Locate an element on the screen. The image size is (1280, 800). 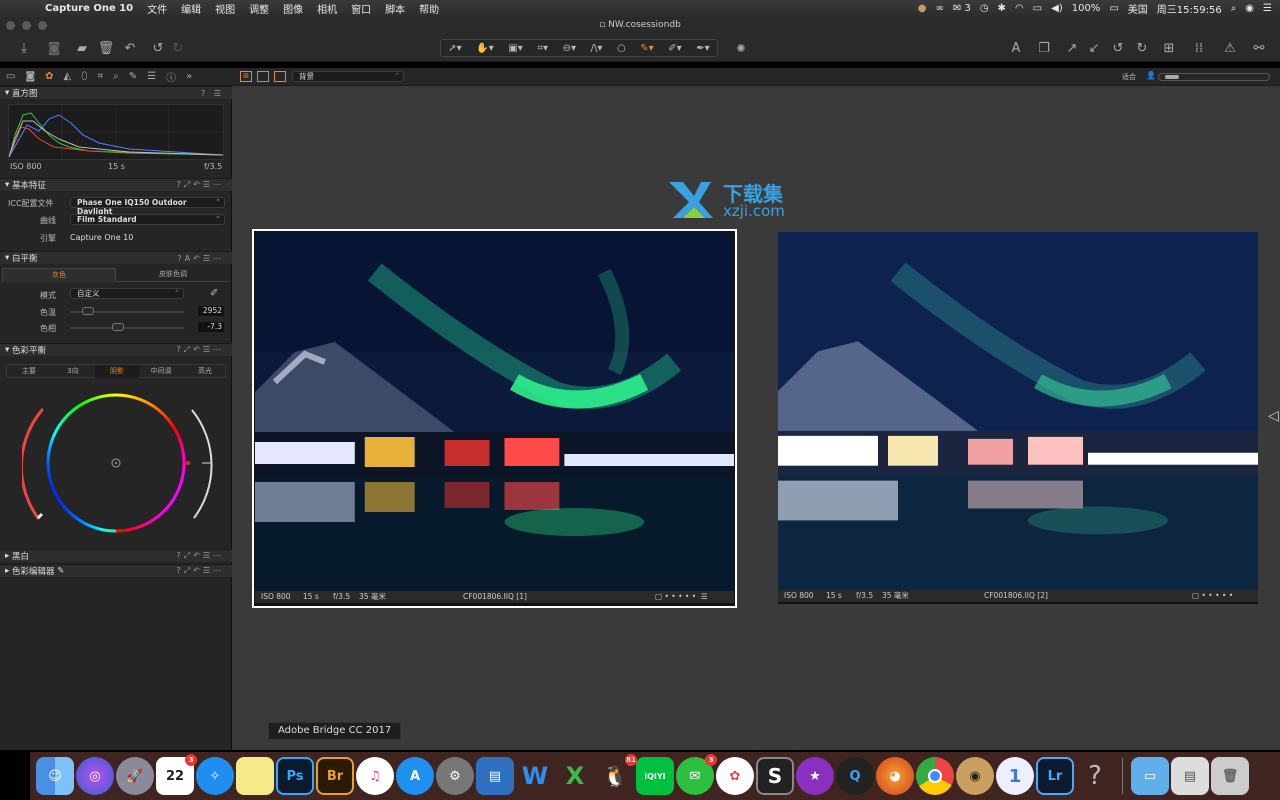
unknown-app-icon: ? is located at coordinates (1095, 776).